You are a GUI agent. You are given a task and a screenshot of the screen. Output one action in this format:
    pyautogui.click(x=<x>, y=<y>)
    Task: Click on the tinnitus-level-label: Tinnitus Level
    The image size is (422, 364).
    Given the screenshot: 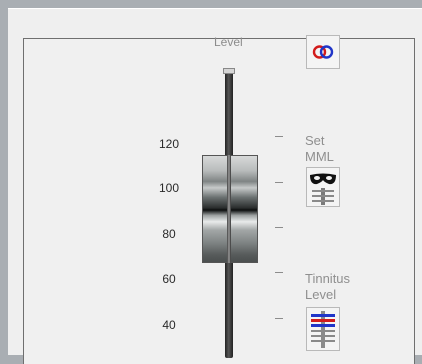 What is the action you would take?
    pyautogui.click(x=328, y=286)
    